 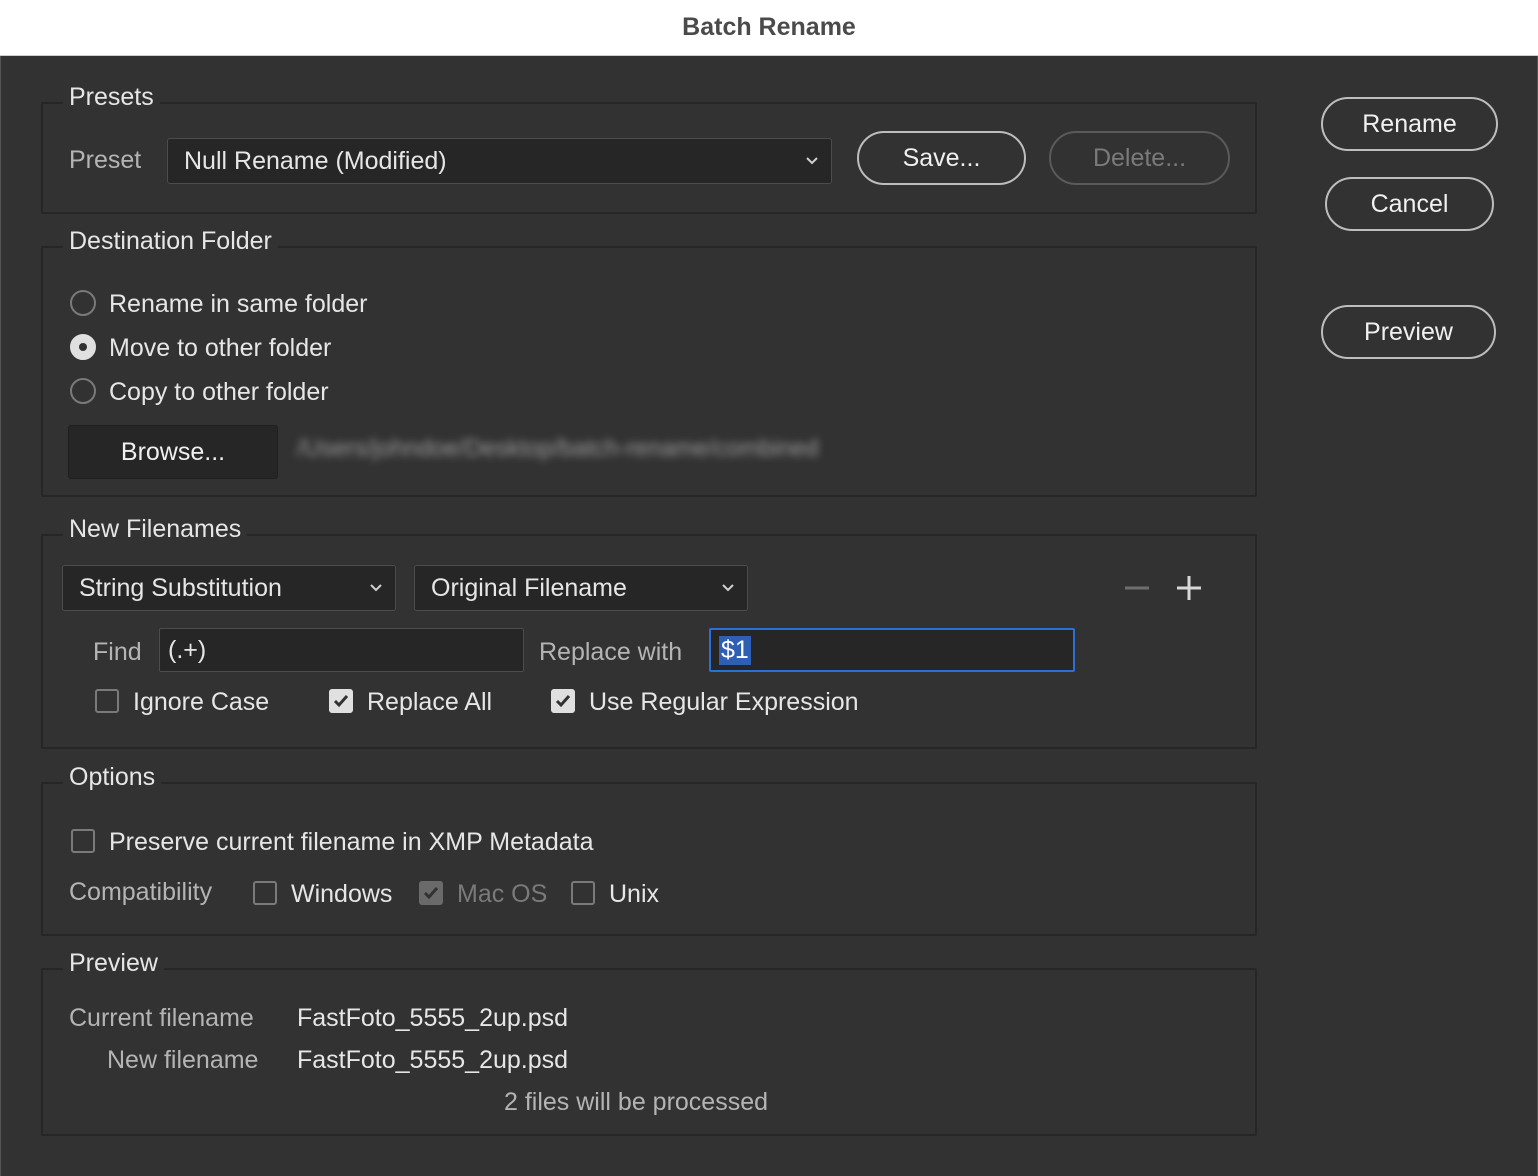 I want to click on replace-with-value: $1, so click(x=735, y=650).